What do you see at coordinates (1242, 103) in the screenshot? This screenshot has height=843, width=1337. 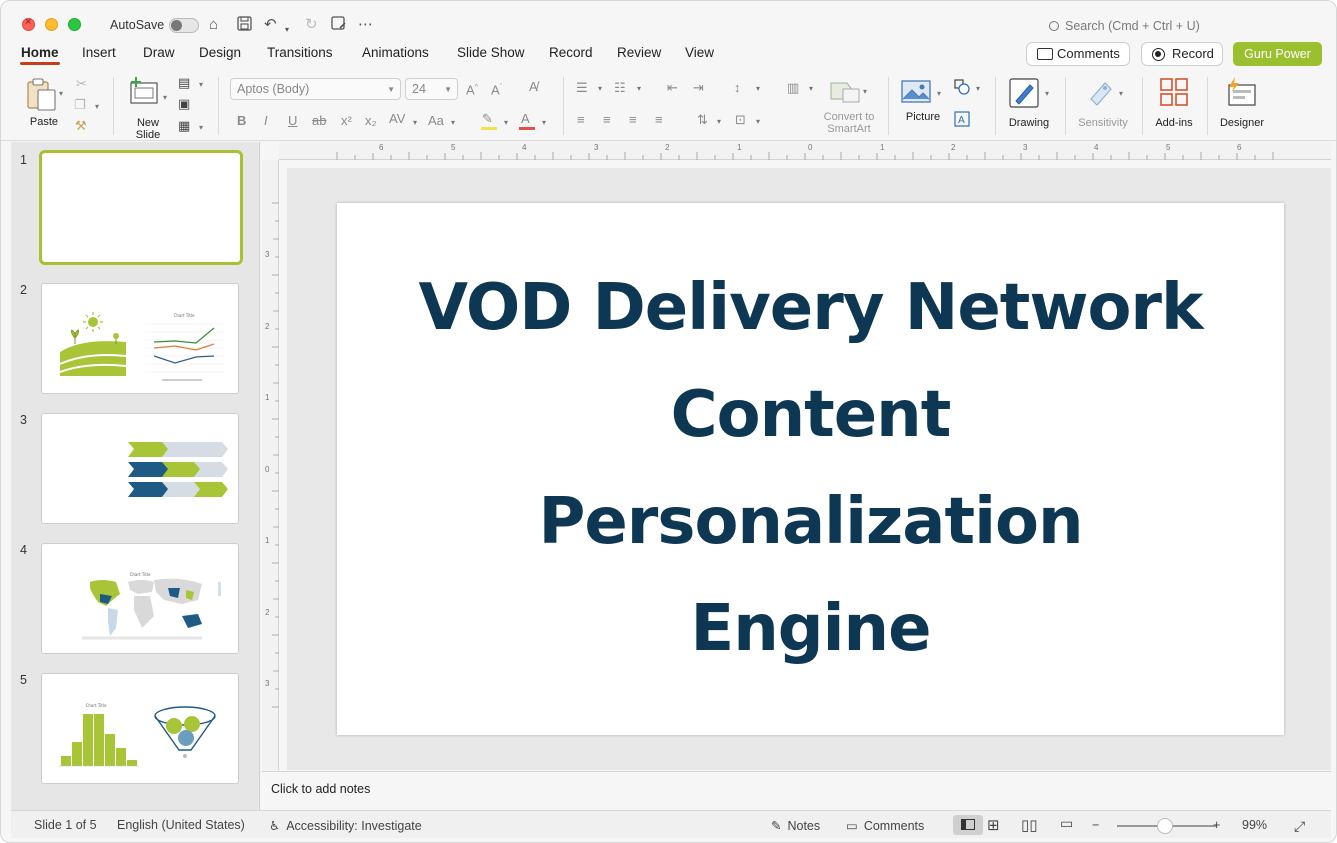 I see `designer-button: Designer` at bounding box center [1242, 103].